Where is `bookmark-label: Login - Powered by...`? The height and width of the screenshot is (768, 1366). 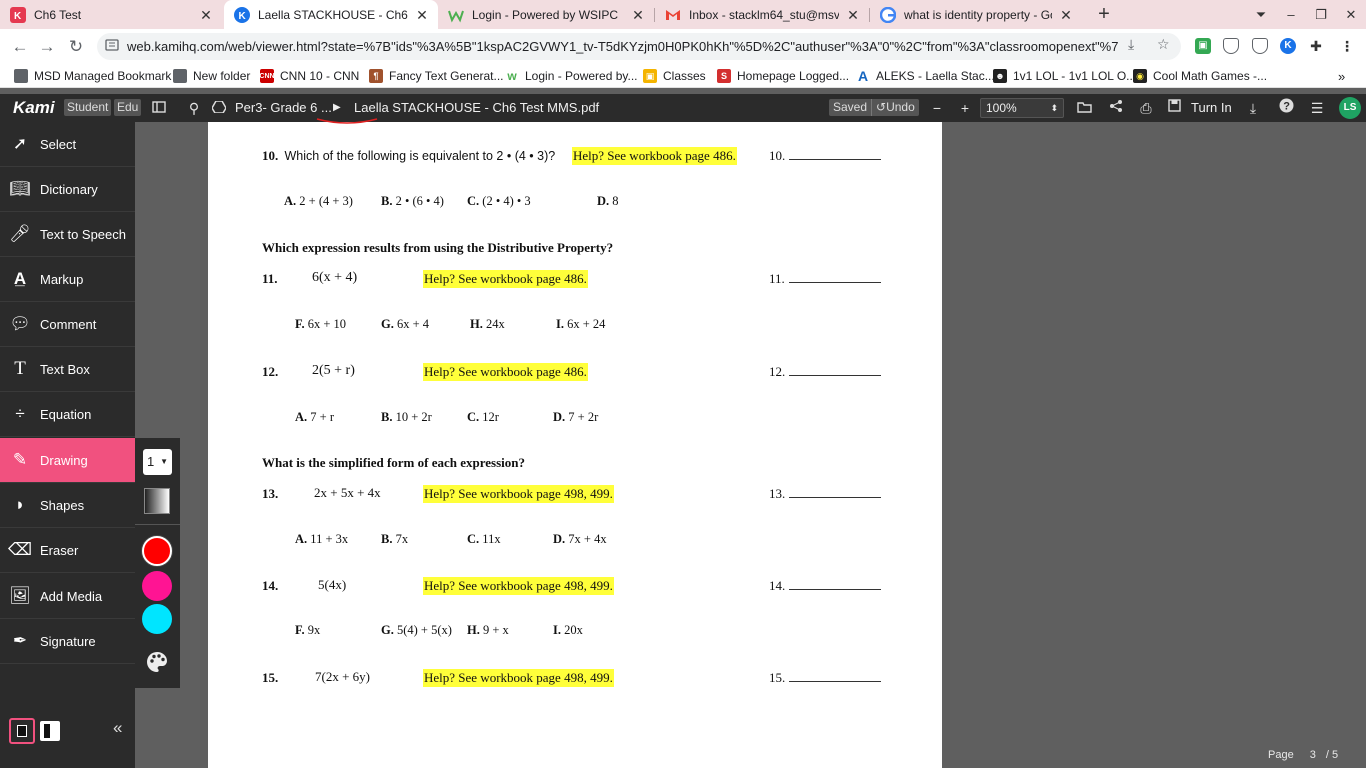
bookmark-label: Login - Powered by... is located at coordinates (581, 76).